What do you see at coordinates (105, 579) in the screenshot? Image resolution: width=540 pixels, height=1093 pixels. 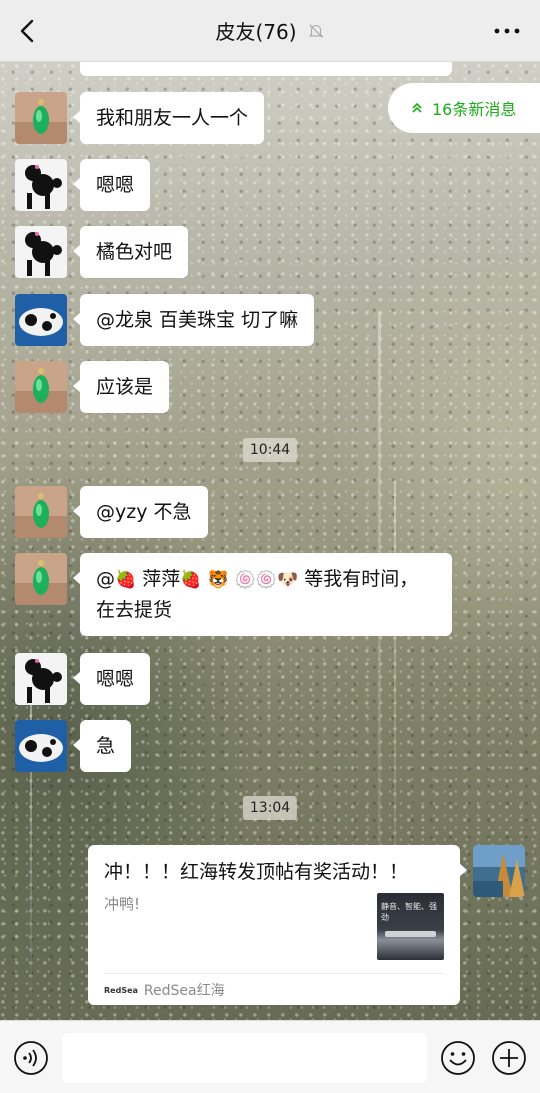 I see `mention-text: @` at bounding box center [105, 579].